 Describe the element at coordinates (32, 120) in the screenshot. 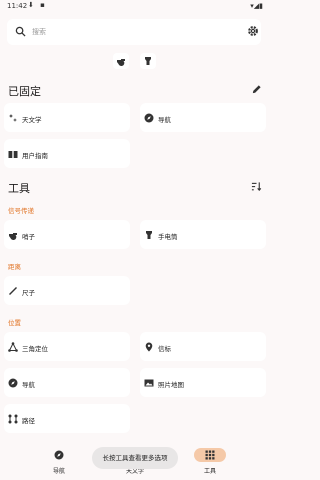

I see `card-label: 天文学` at that location.